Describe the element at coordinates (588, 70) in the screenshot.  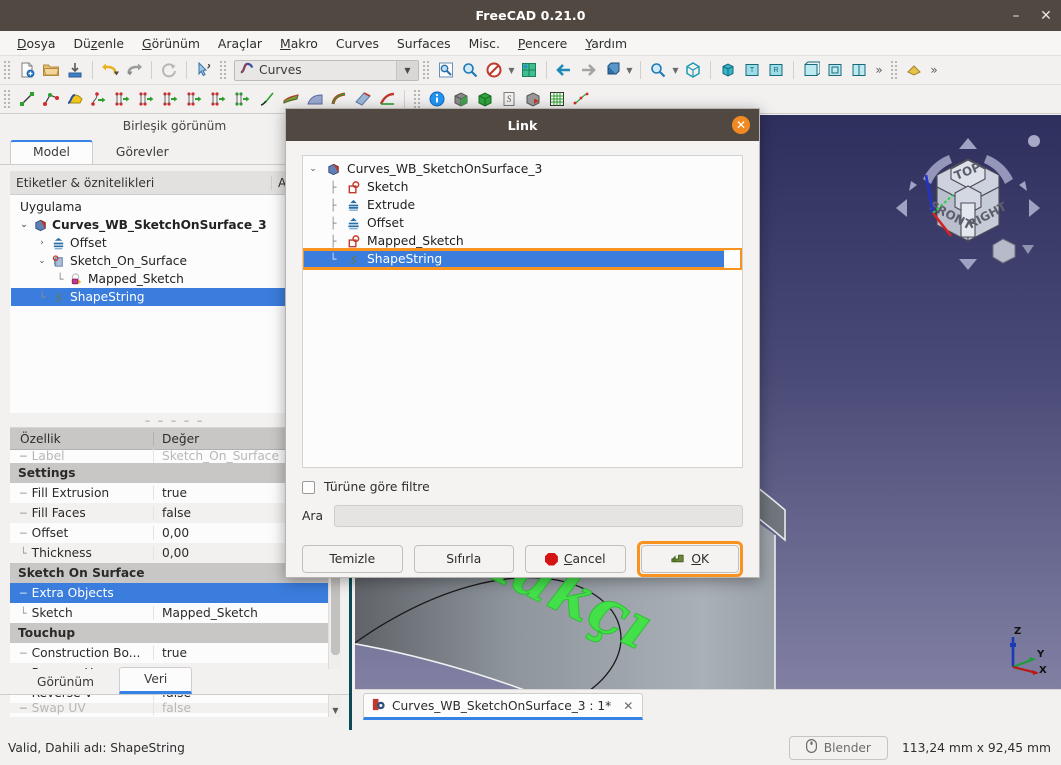
I see `forward-view-icon` at that location.